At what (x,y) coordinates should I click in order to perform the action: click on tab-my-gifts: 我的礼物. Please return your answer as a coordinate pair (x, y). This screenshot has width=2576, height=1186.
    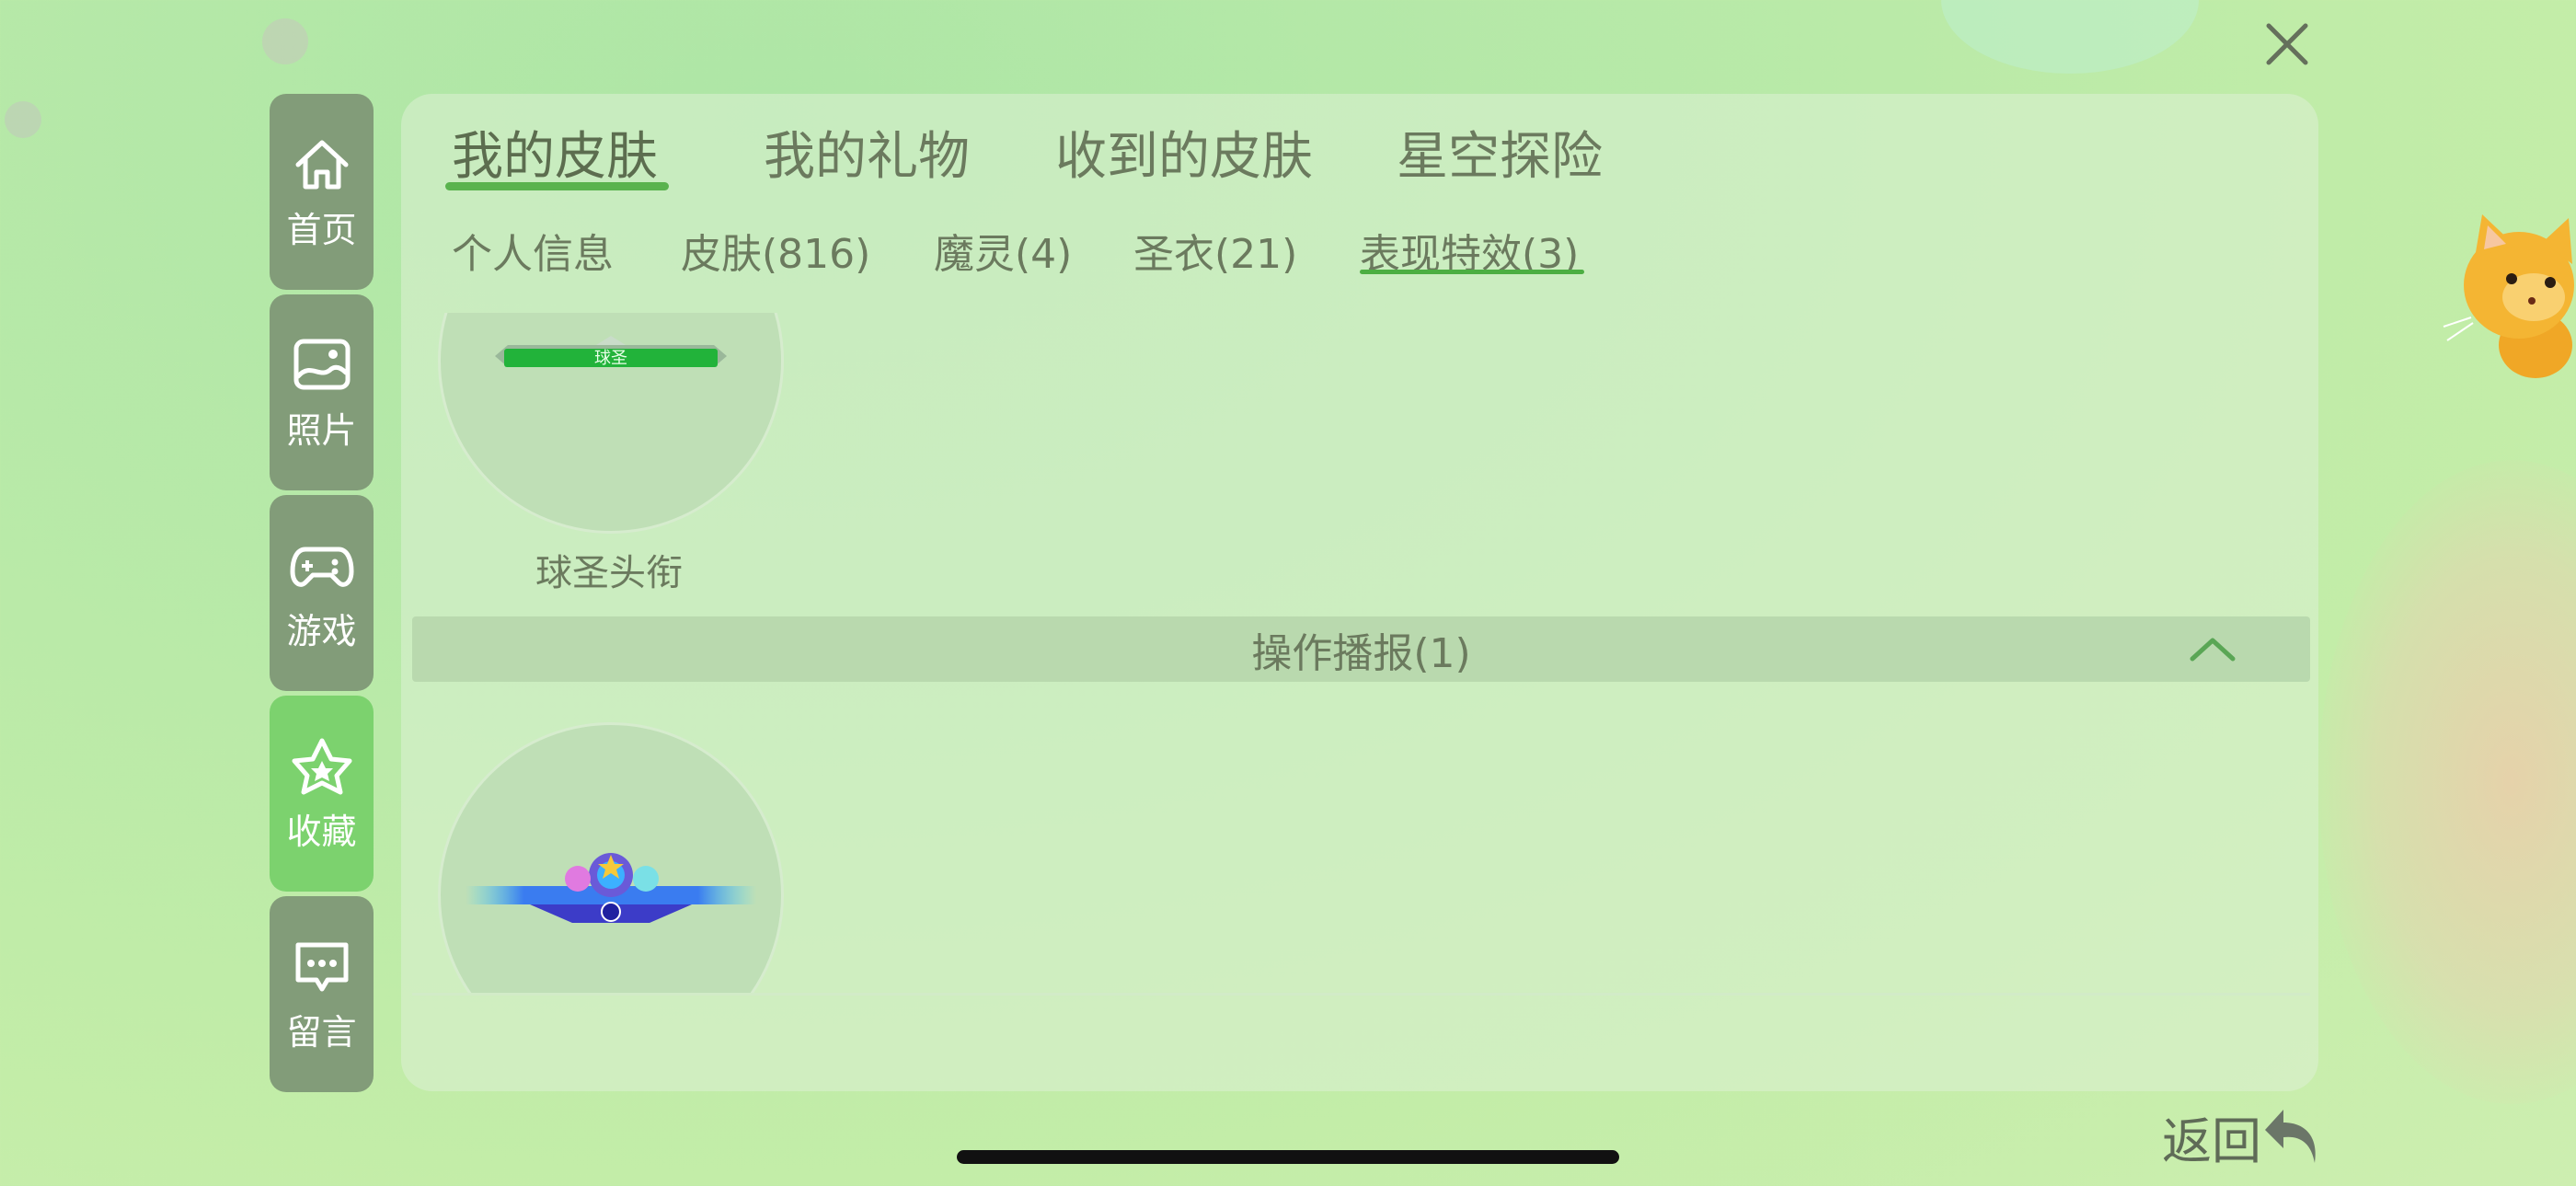
    Looking at the image, I should click on (867, 152).